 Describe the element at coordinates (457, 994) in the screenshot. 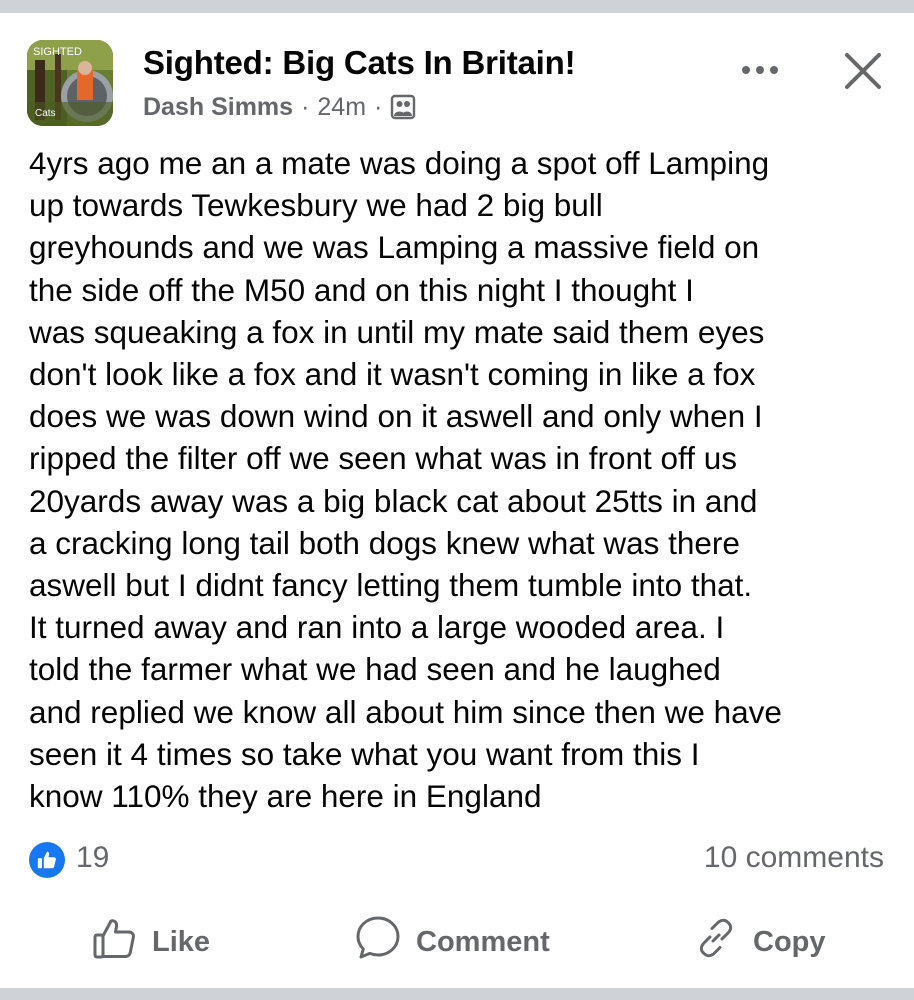

I see `bottom-divider` at that location.